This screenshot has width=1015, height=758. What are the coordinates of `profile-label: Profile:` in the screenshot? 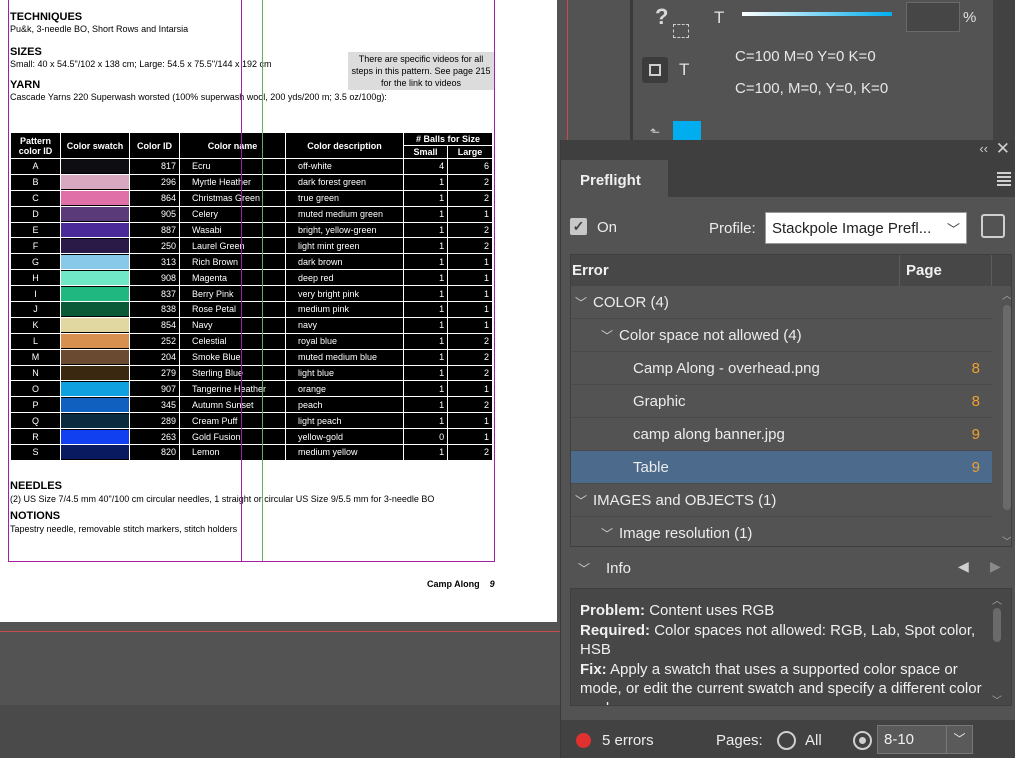 It's located at (732, 228).